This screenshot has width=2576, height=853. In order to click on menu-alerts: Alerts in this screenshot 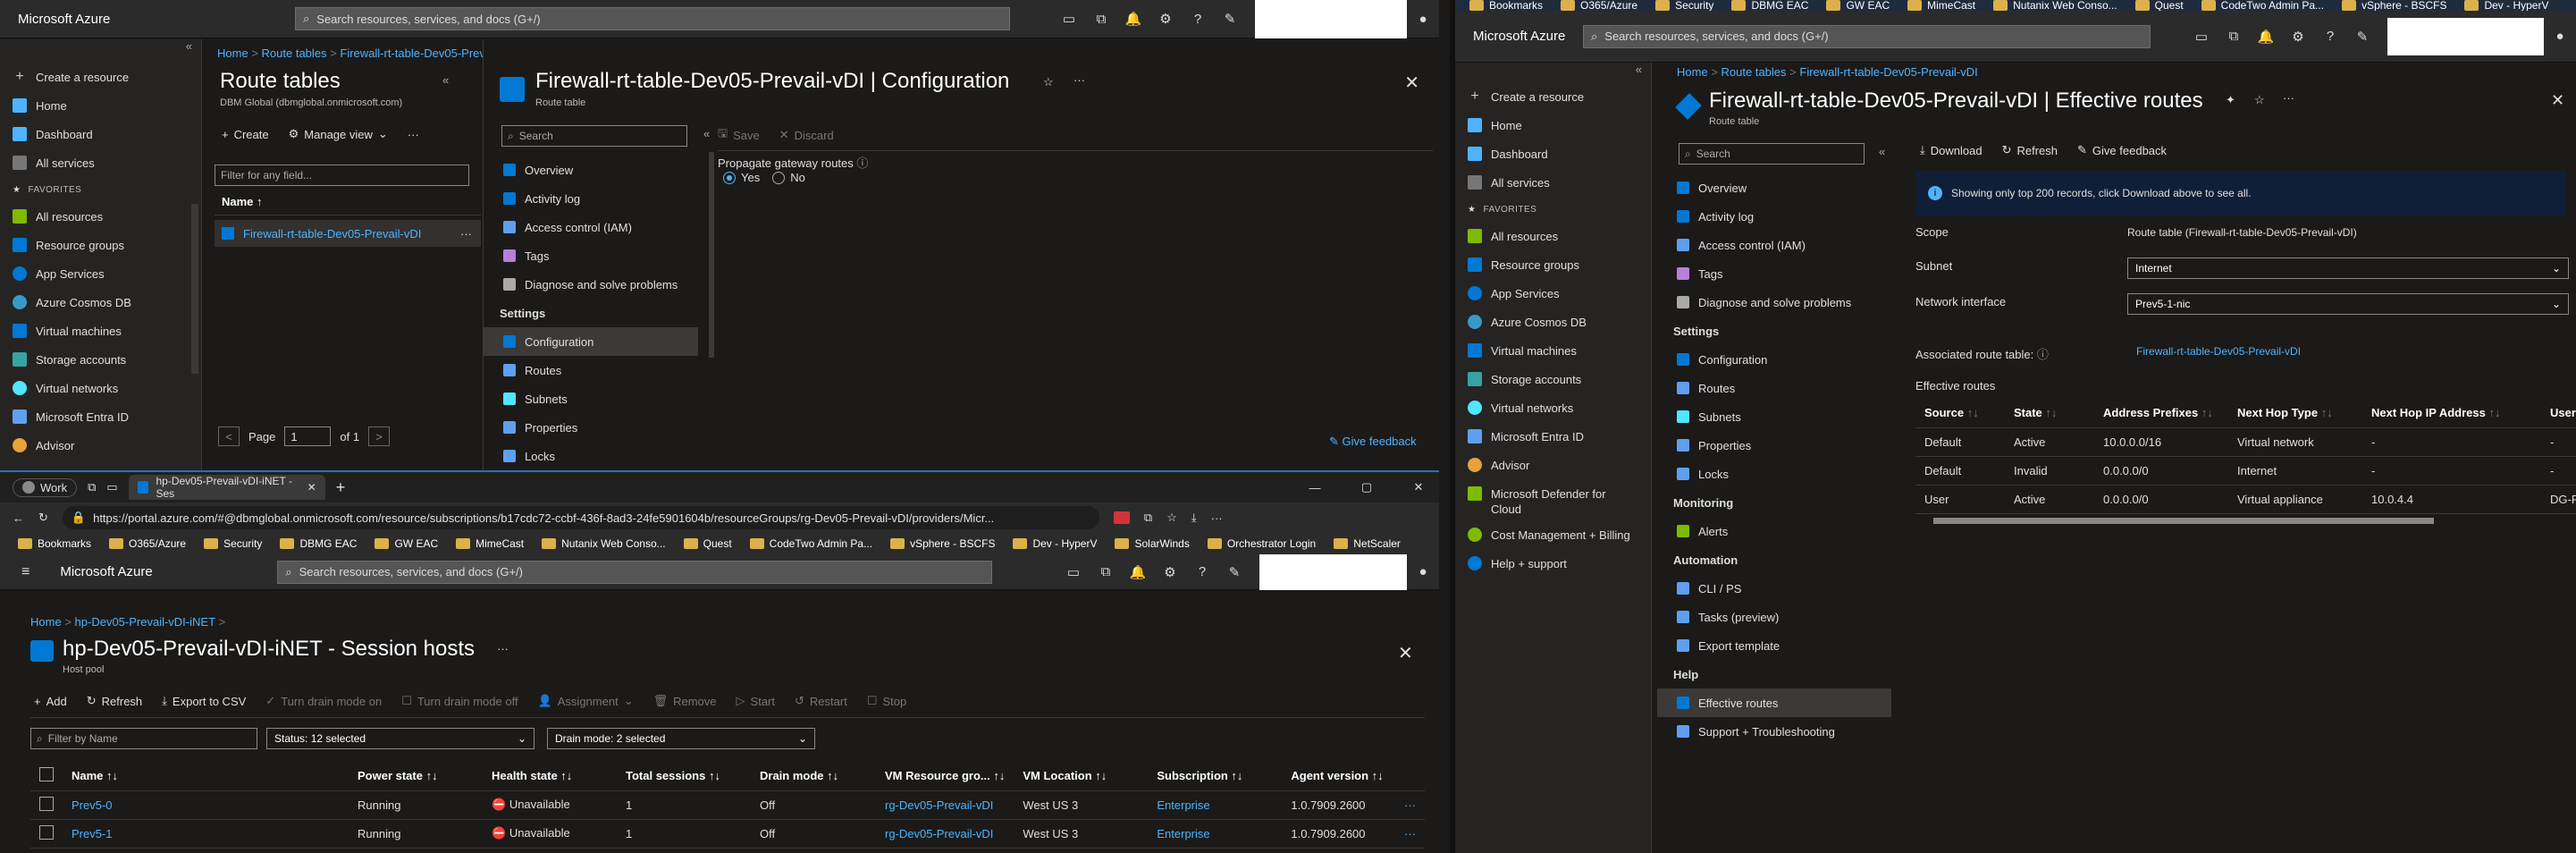, I will do `click(1774, 531)`.